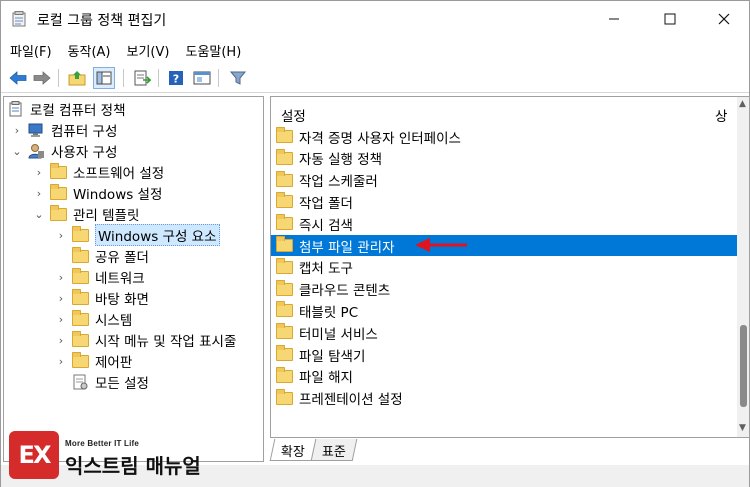 This screenshot has height=487, width=750. I want to click on list-item: 프레젠테이션 설정, so click(504, 398).